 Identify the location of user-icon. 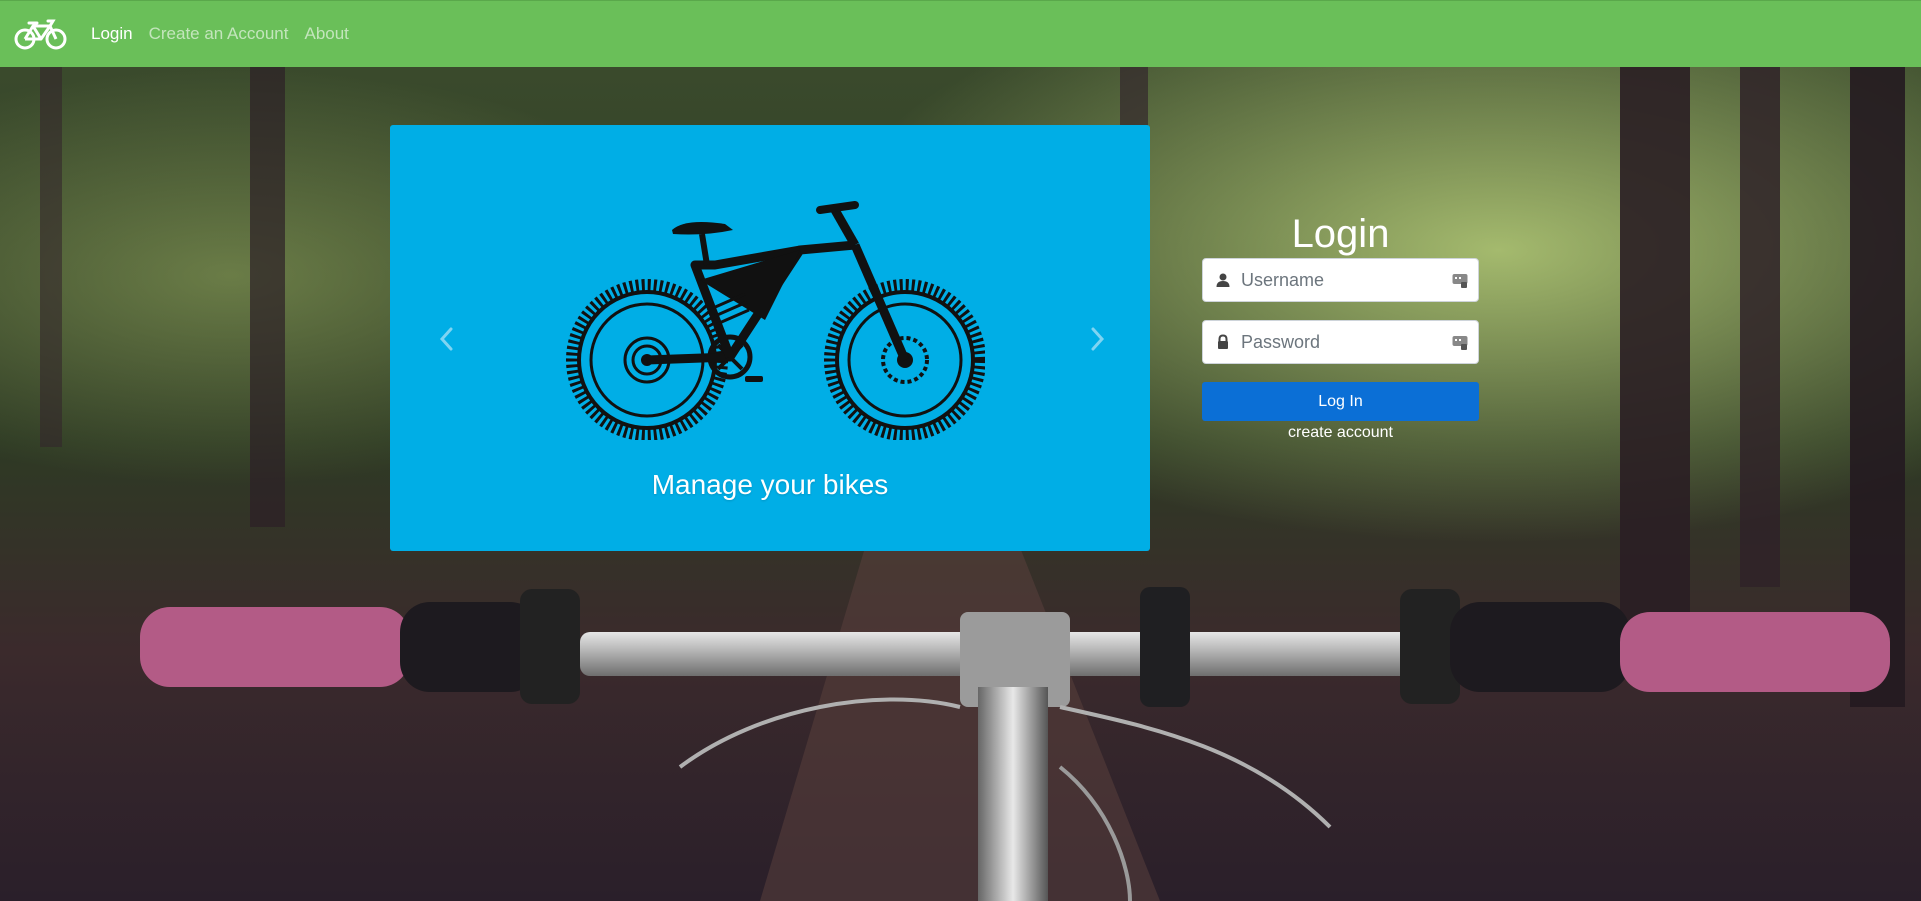
(1223, 280).